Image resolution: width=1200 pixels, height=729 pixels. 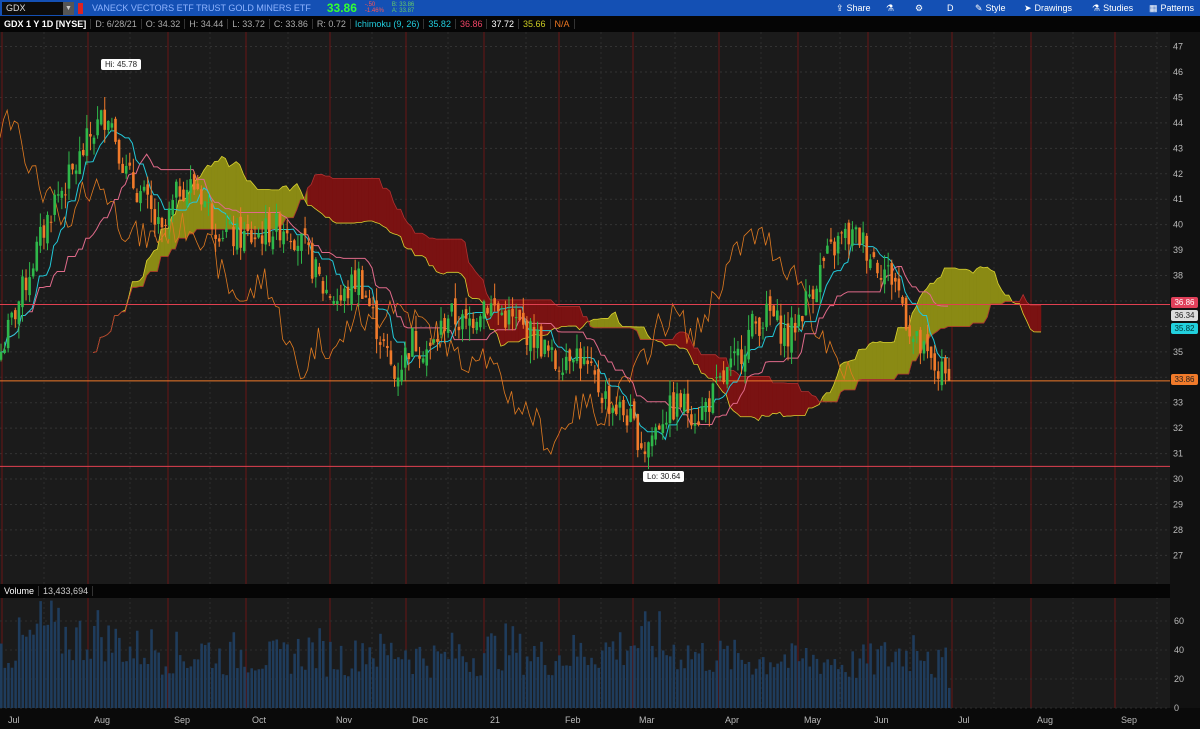 What do you see at coordinates (890, 8) in the screenshot?
I see `flask-button: ⚗` at bounding box center [890, 8].